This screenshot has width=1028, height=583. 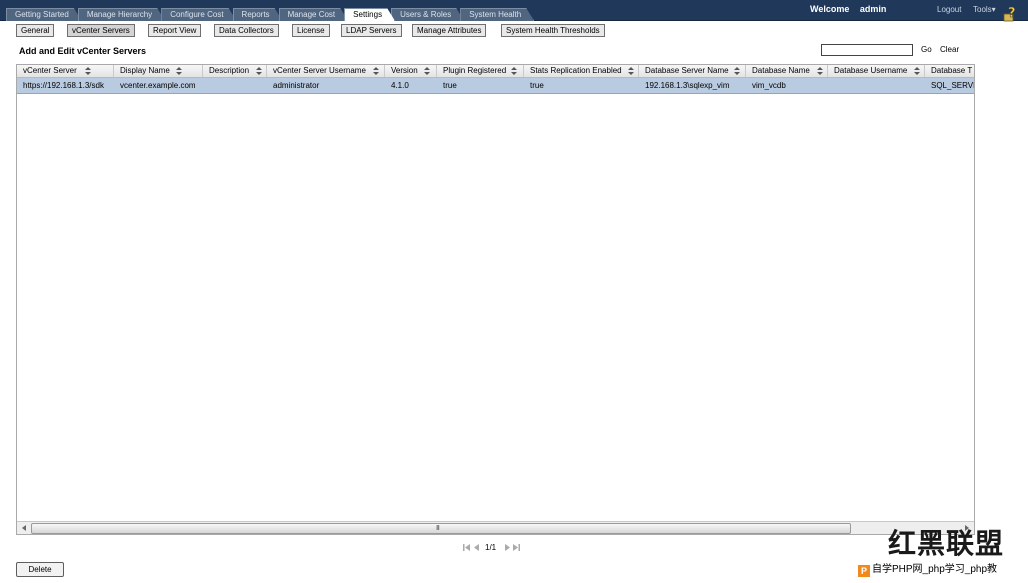 I want to click on tab-reports: Reports, so click(x=258, y=14).